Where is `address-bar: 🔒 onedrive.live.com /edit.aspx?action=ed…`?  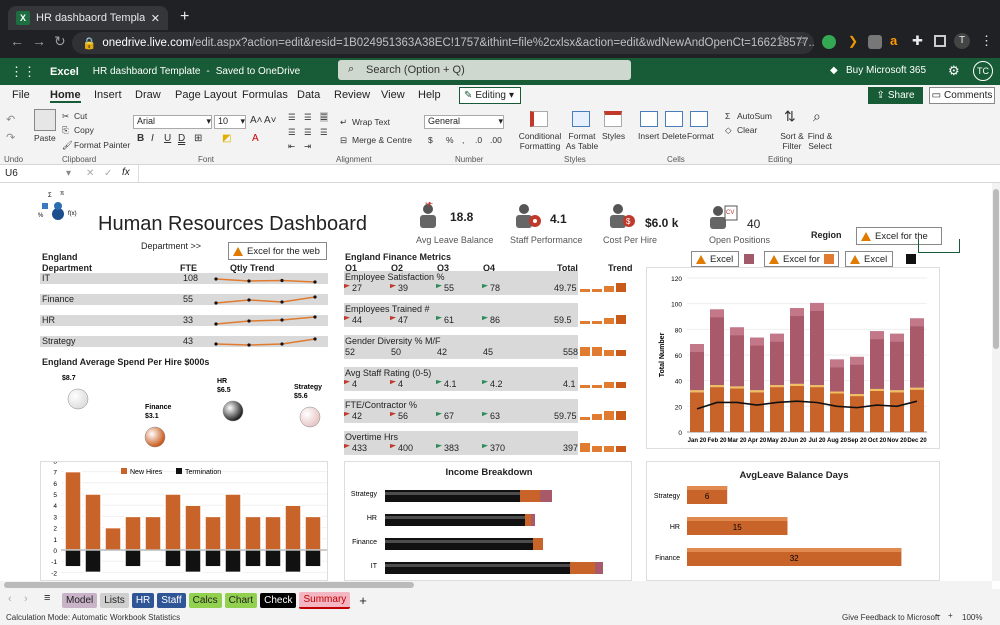
address-bar: 🔒 onedrive.live.com /edit.aspx?action=ed… is located at coordinates (443, 43).